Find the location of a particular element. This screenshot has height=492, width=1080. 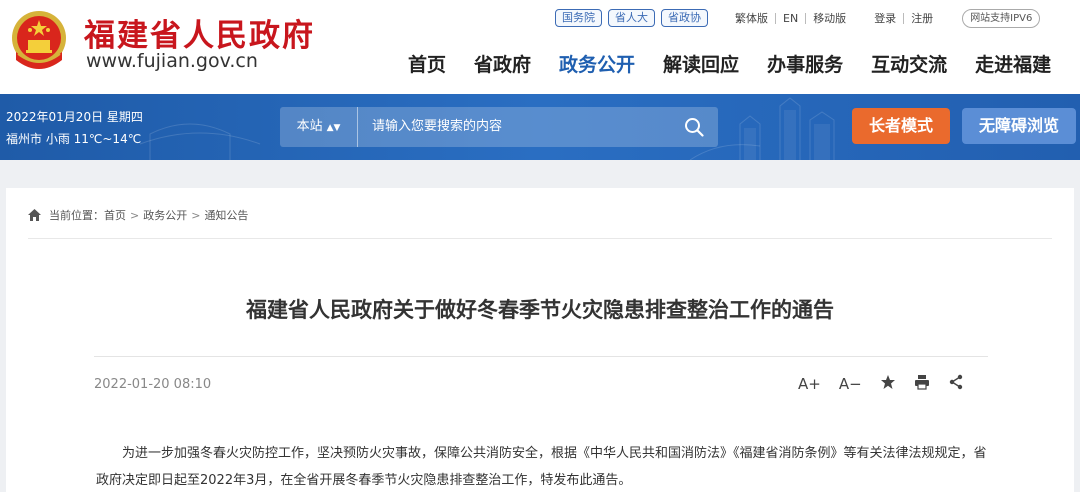

search-scope-label: 本站 is located at coordinates (309, 126).